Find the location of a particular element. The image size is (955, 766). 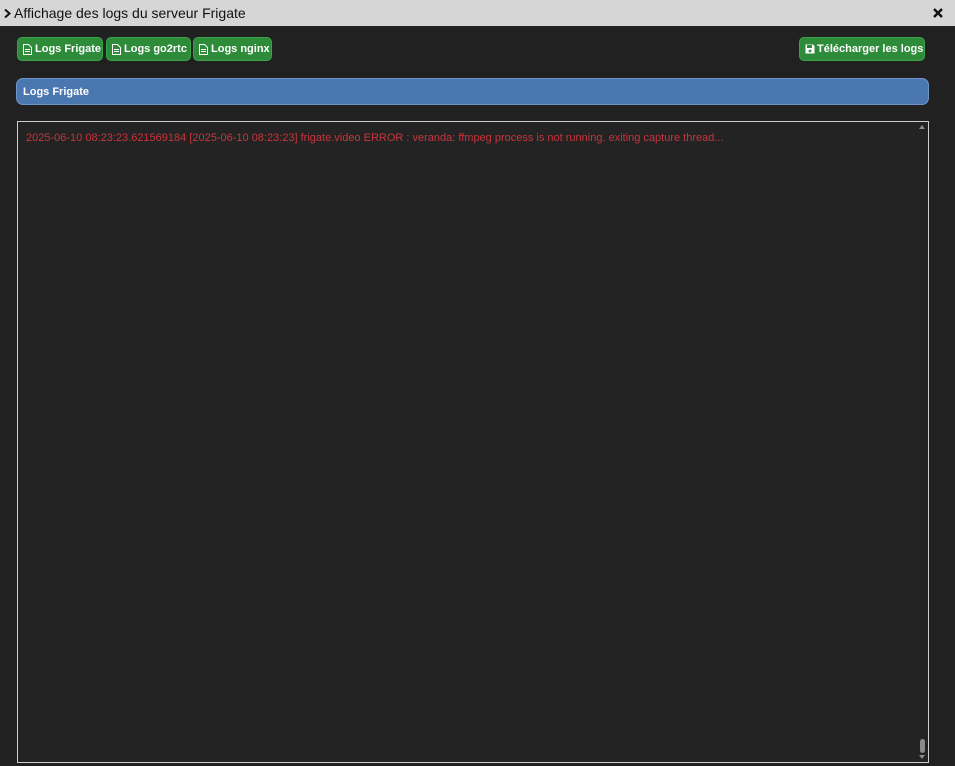

logs-nginx-label: Logs nginx is located at coordinates (240, 49).